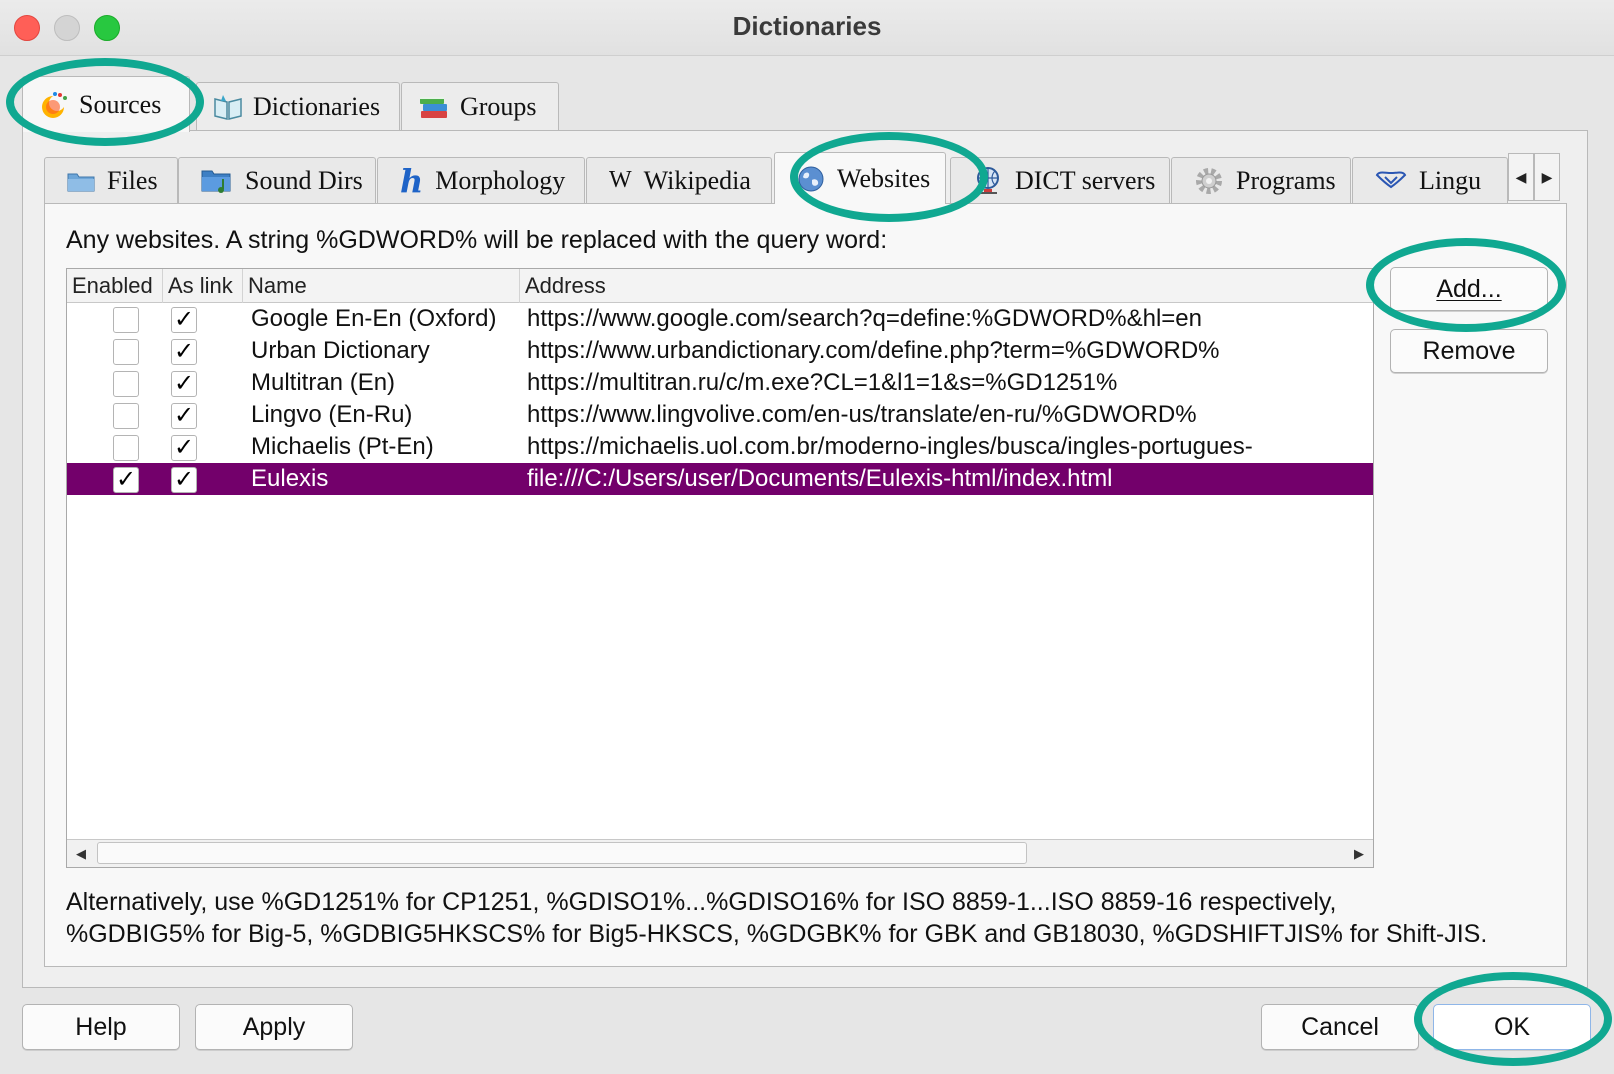  What do you see at coordinates (988, 180) in the screenshot?
I see `network-globe-icon` at bounding box center [988, 180].